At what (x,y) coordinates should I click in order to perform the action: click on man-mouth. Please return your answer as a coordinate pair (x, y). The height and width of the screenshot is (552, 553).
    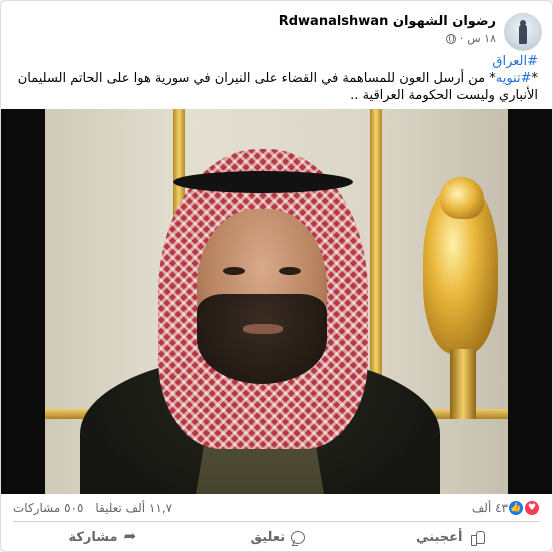
    Looking at the image, I should click on (263, 329).